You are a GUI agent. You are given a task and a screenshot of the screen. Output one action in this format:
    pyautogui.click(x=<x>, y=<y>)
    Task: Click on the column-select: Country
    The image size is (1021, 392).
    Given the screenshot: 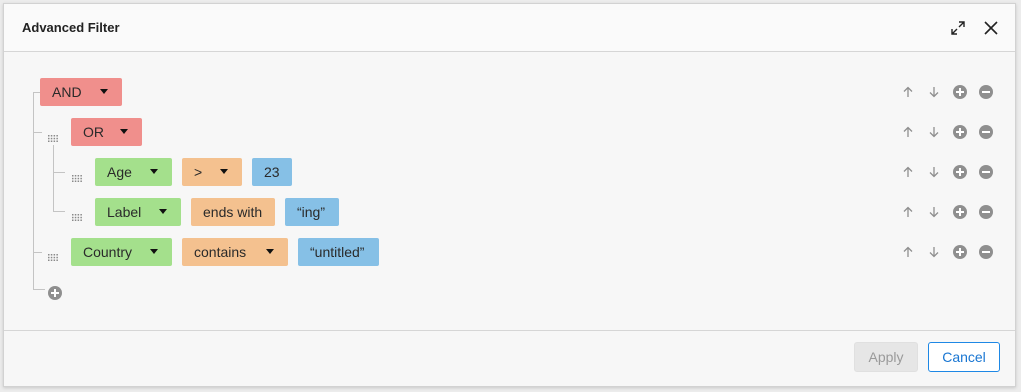 What is the action you would take?
    pyautogui.click(x=121, y=252)
    